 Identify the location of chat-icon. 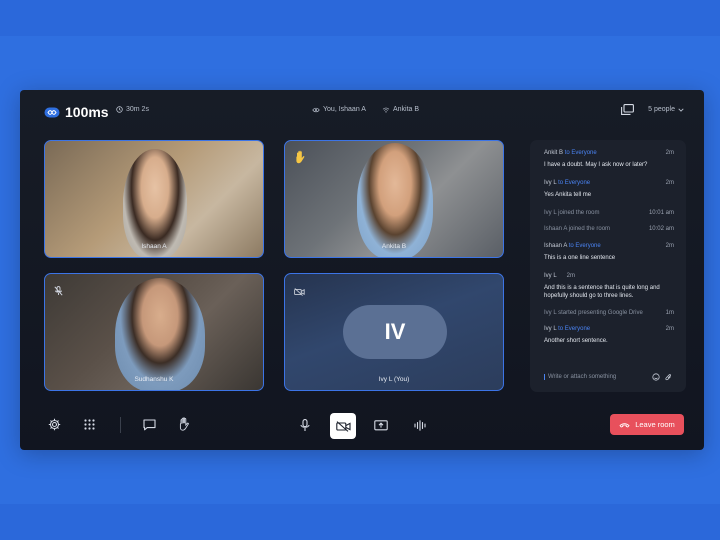
(149, 425).